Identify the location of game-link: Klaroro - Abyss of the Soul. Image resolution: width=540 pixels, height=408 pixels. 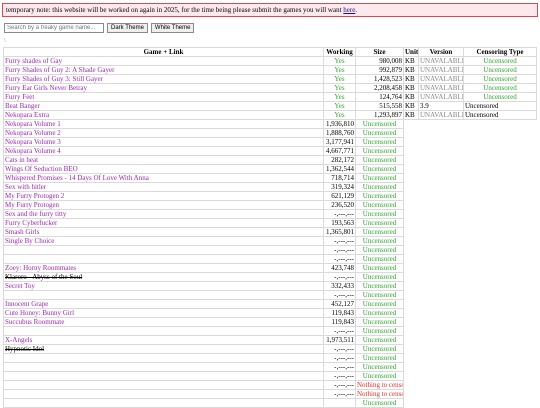
(163, 277).